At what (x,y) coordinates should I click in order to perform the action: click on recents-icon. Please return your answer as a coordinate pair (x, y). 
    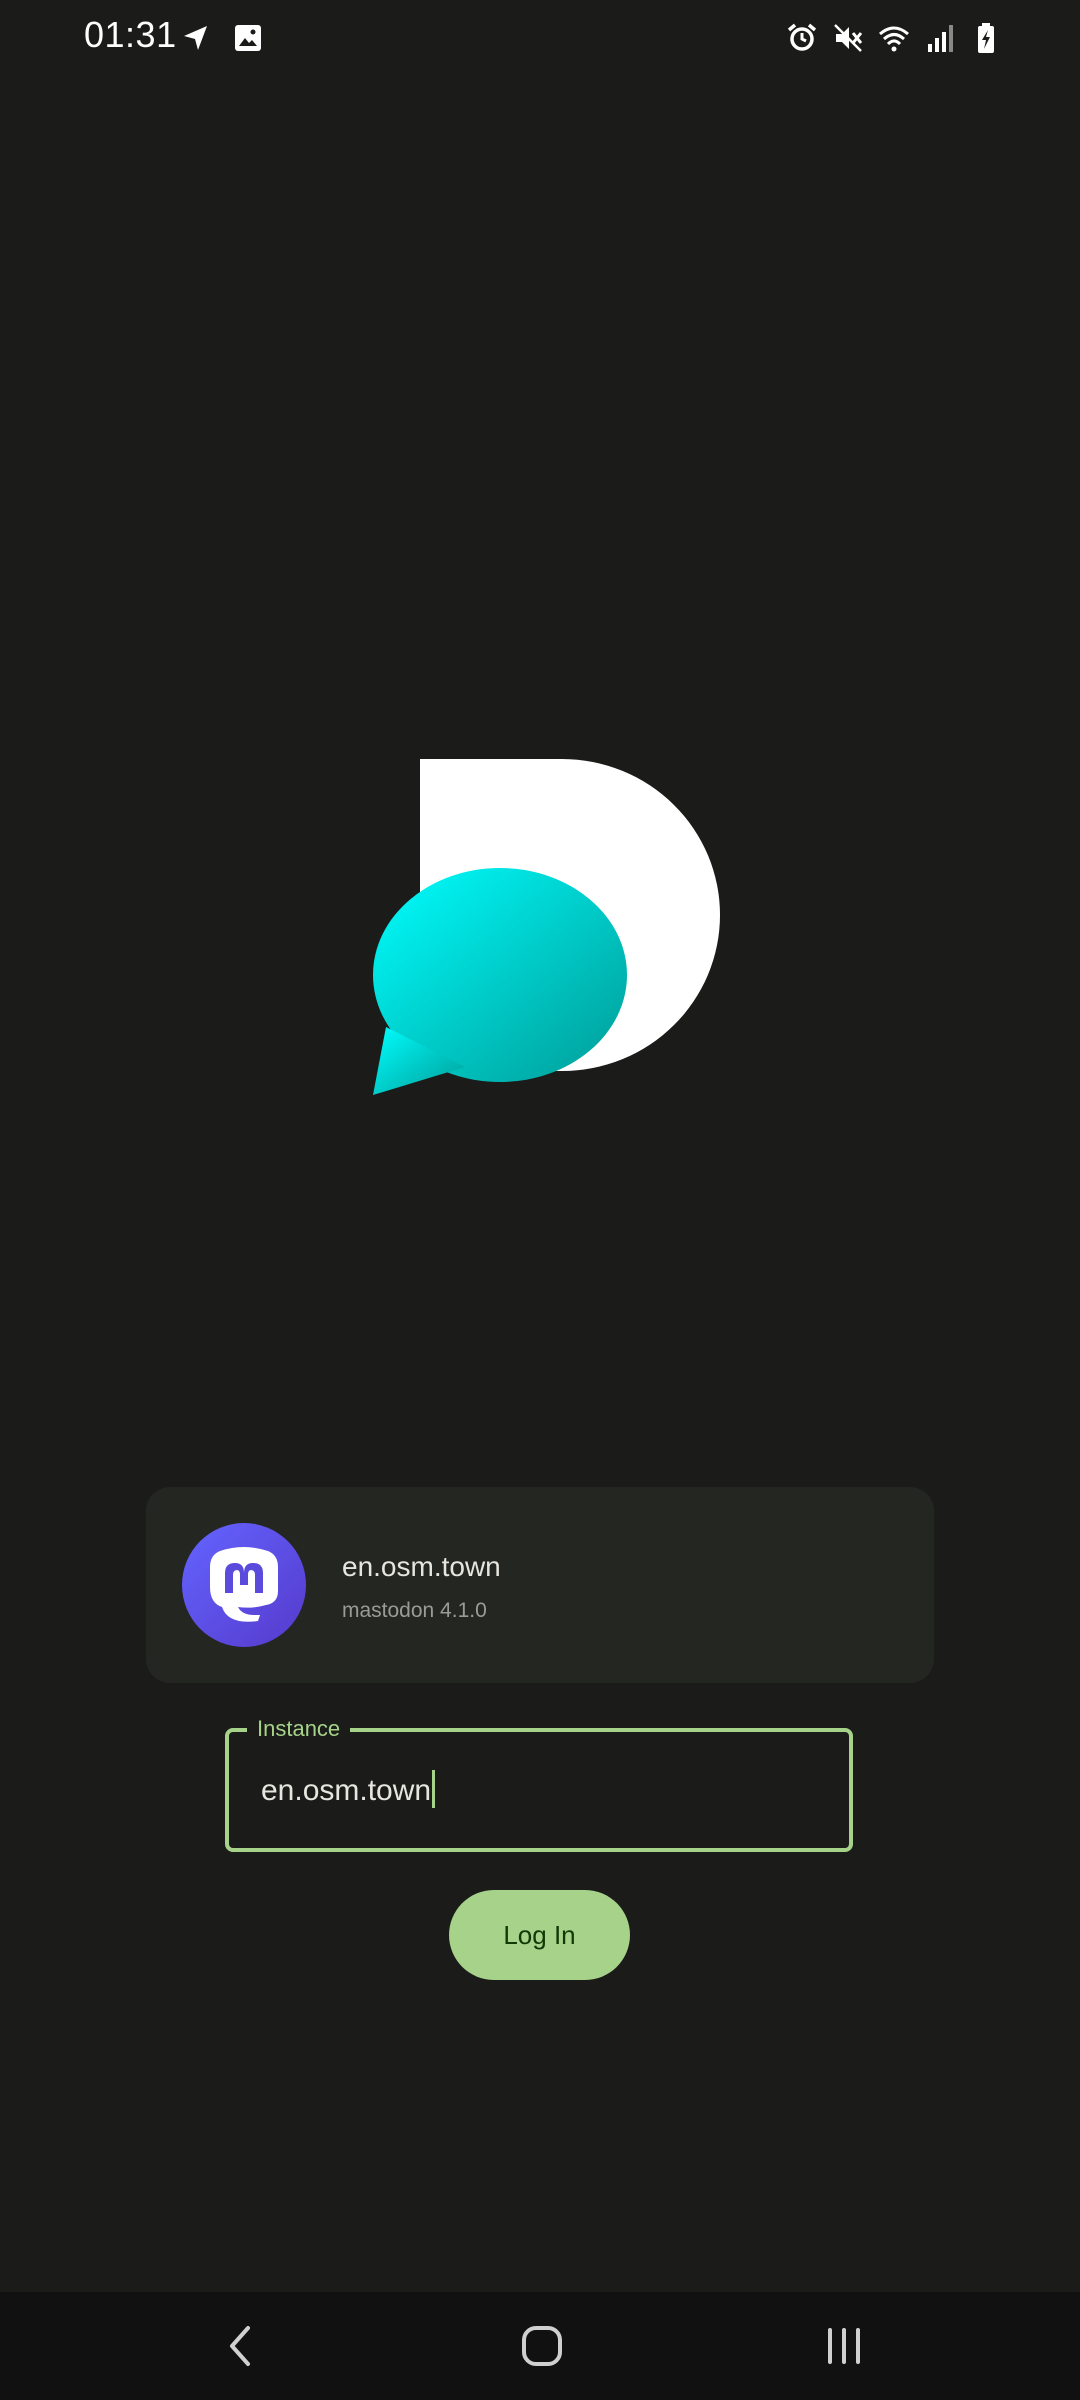
    Looking at the image, I should click on (844, 2346).